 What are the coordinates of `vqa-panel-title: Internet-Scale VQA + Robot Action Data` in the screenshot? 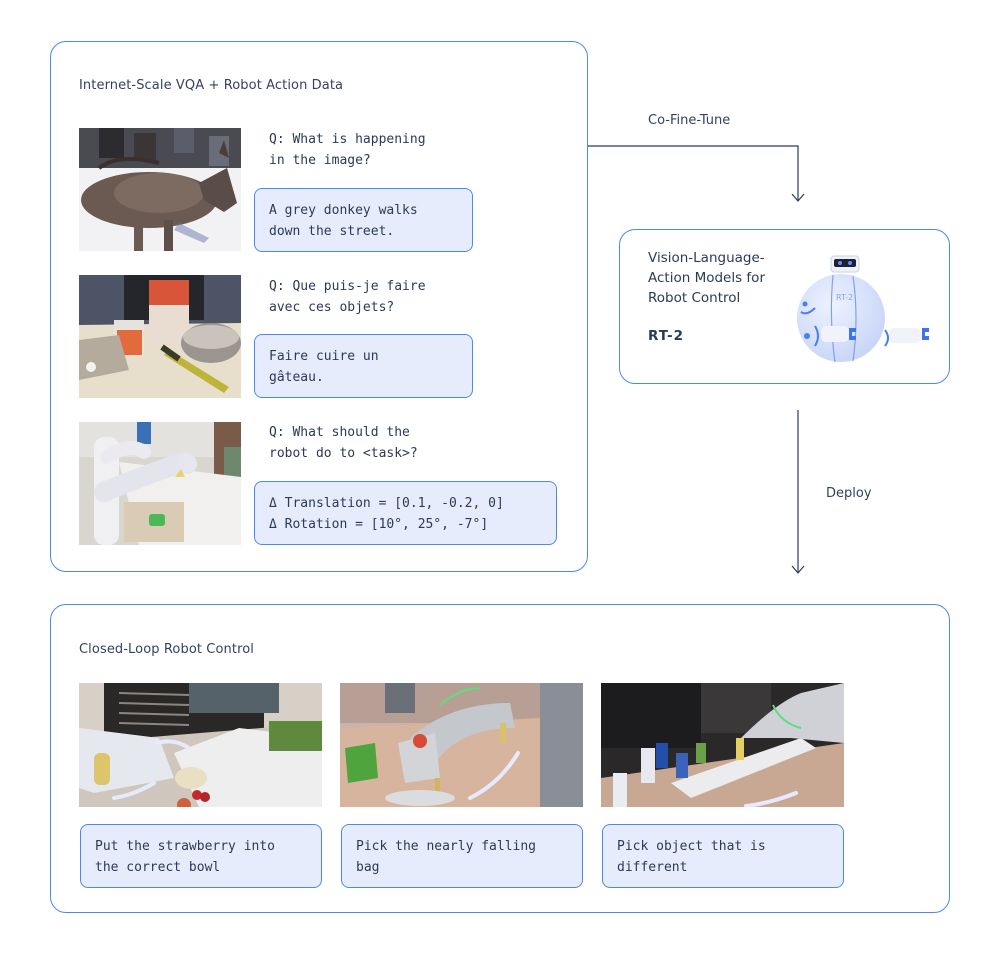 It's located at (211, 85).